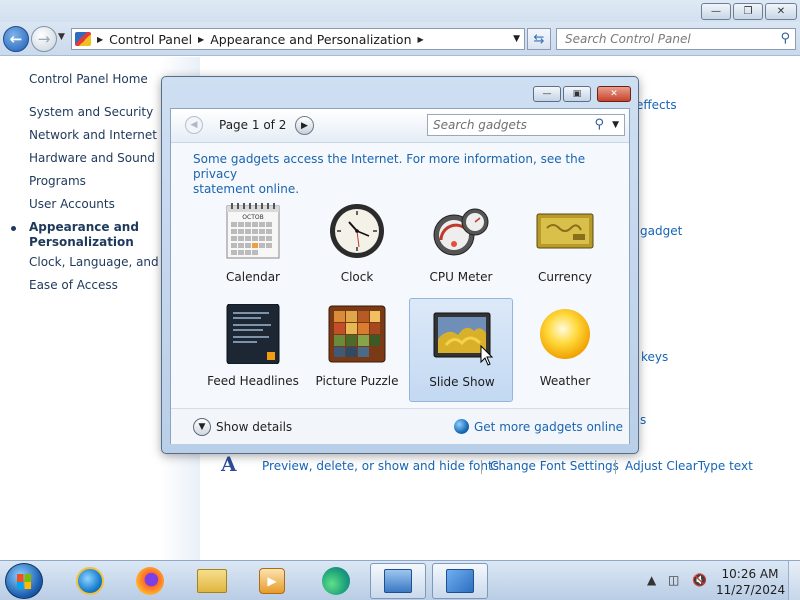 The image size is (800, 600). Describe the element at coordinates (380, 466) in the screenshot. I see `preview-fonts-link: Preview, delete, or show and hide fonts` at that location.